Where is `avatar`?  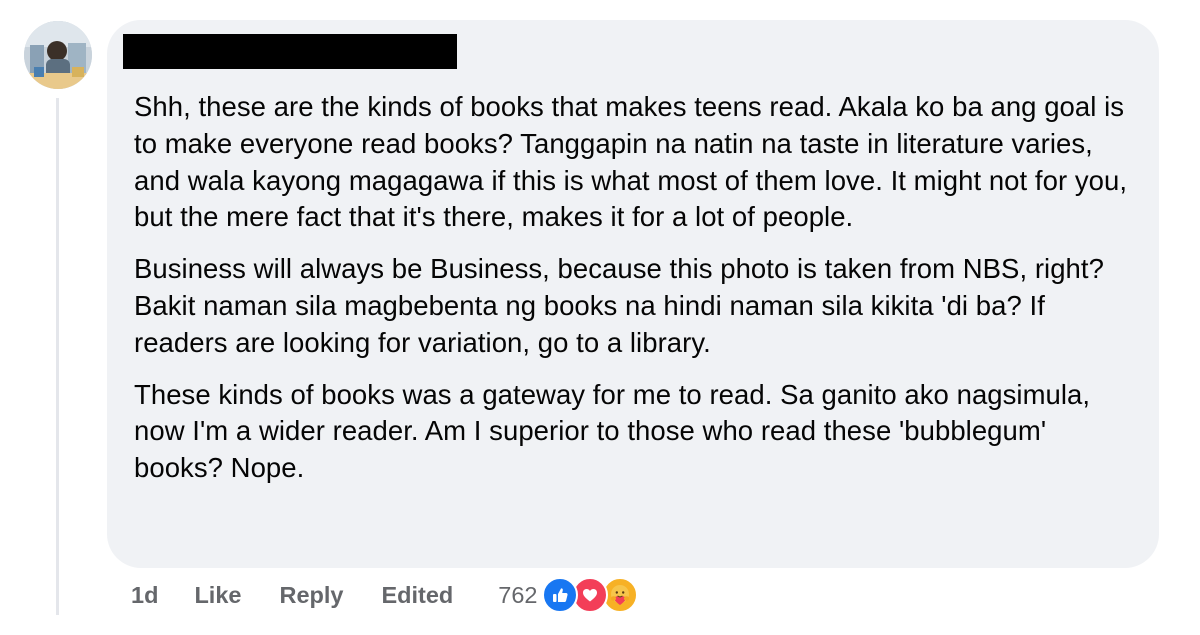
avatar is located at coordinates (58, 55).